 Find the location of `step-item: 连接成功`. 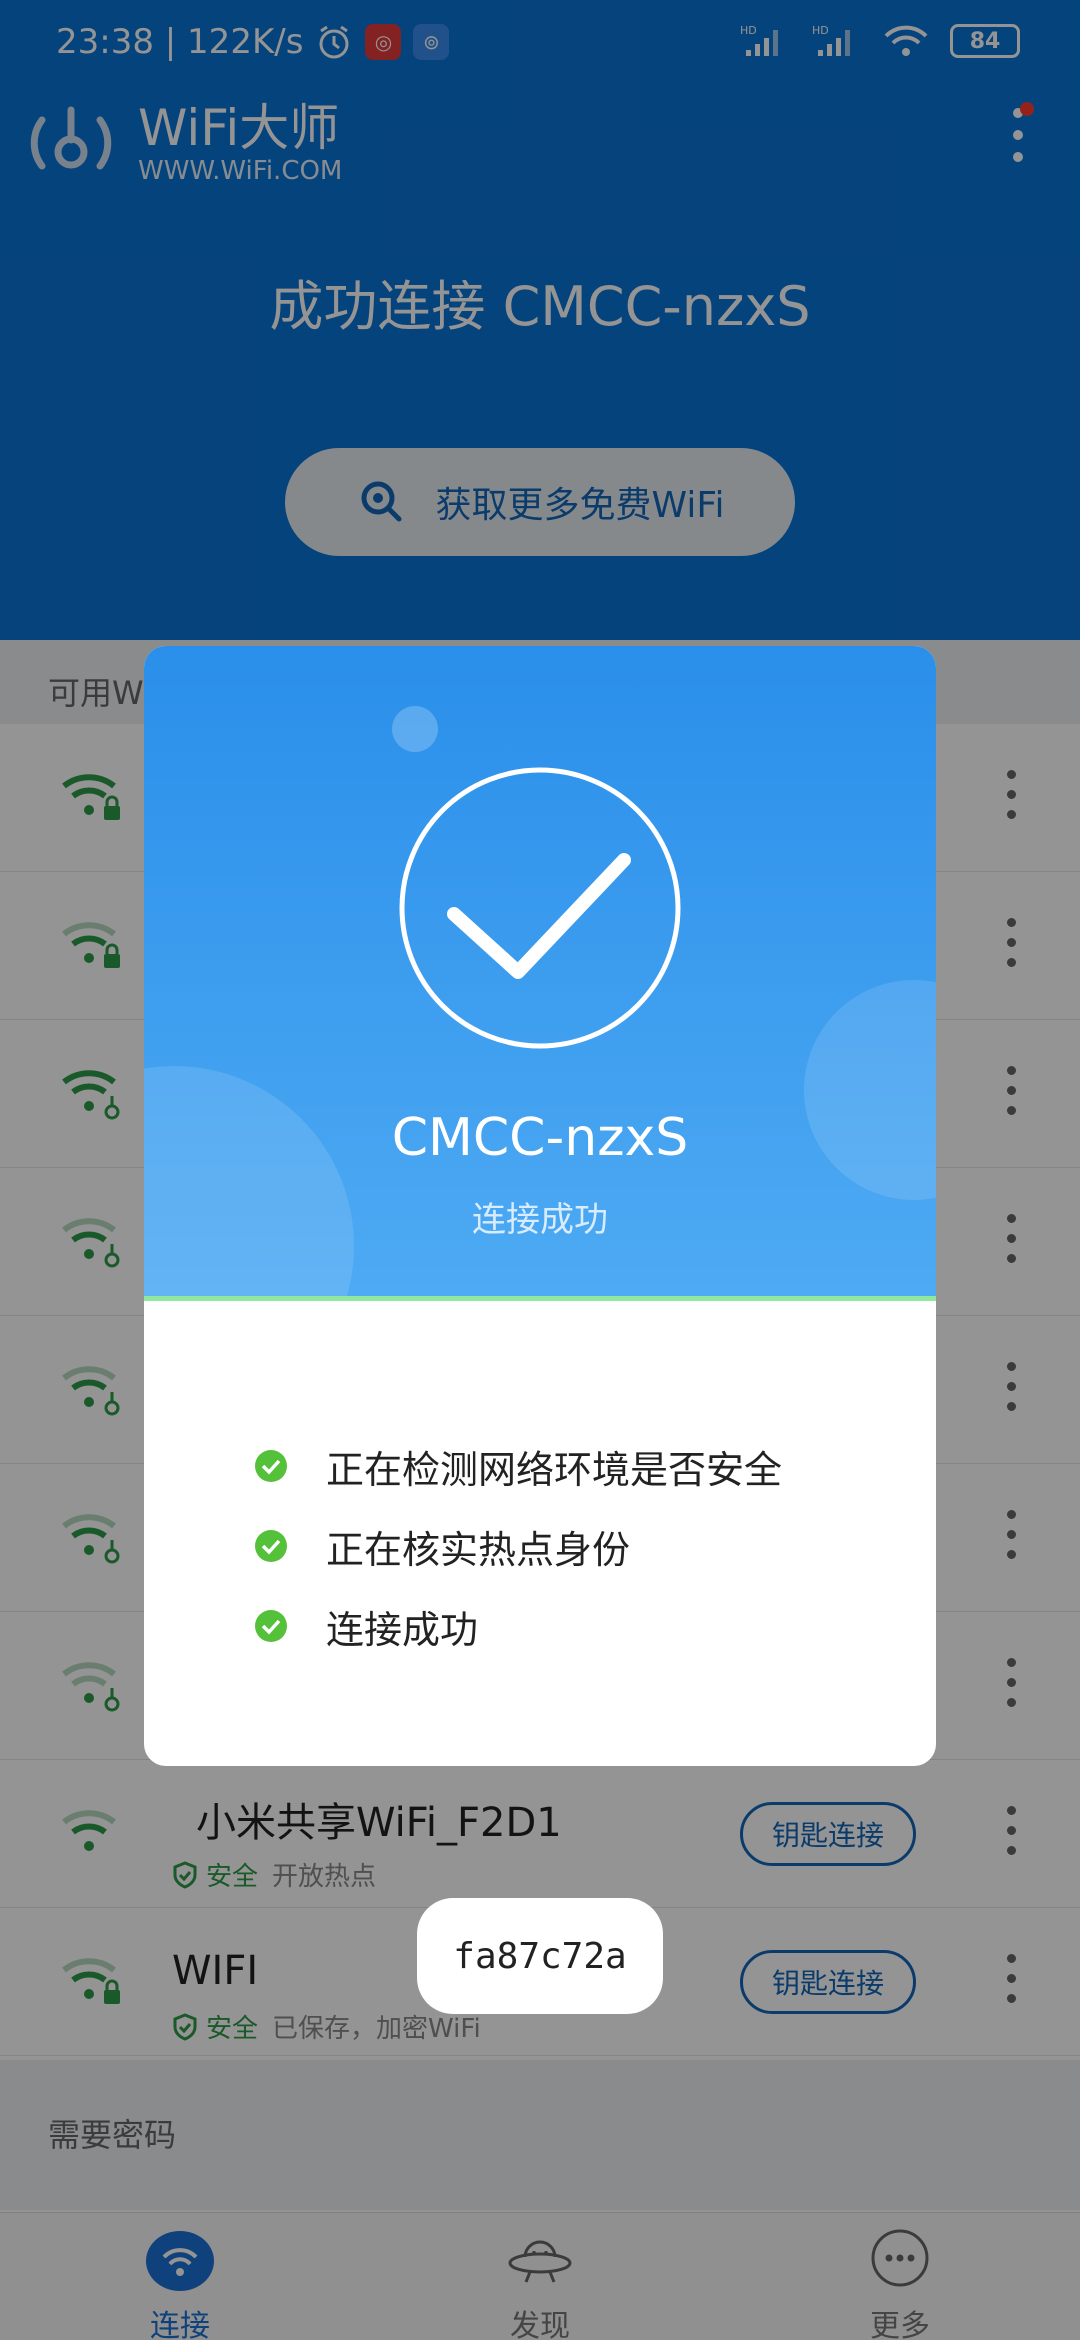

step-item: 连接成功 is located at coordinates (518, 1626).